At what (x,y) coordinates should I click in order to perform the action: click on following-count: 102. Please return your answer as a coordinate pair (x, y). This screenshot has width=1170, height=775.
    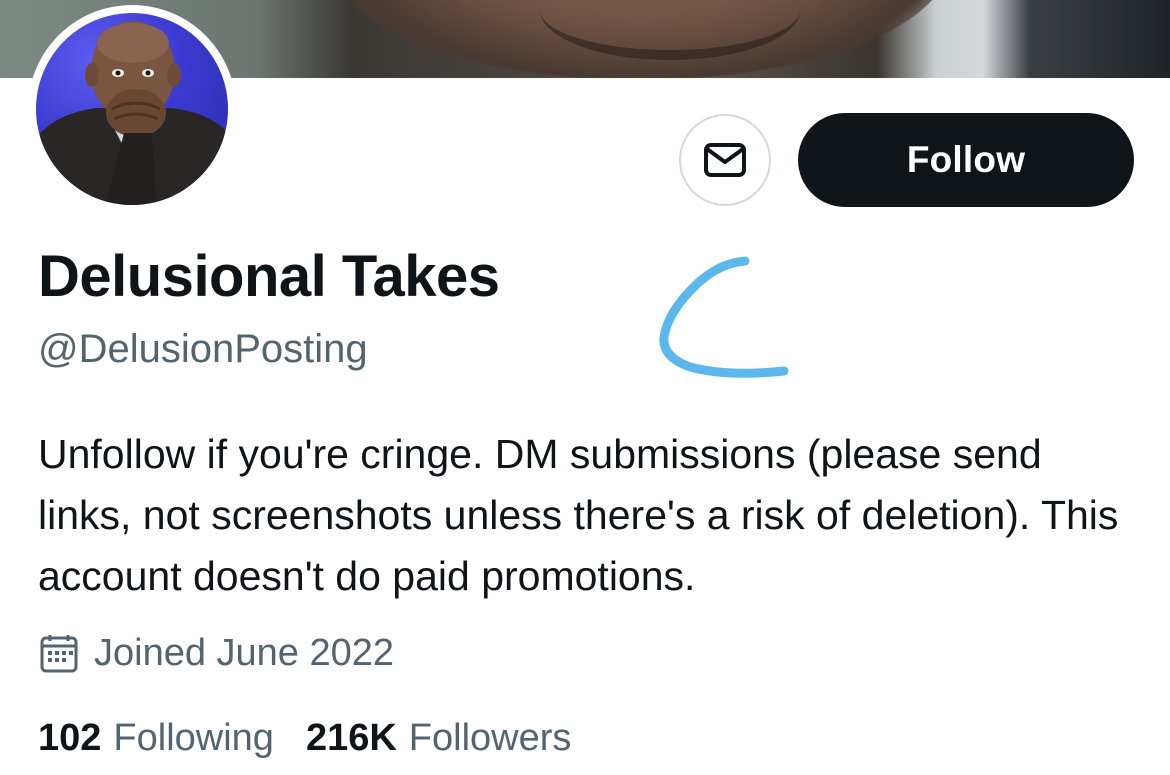
    Looking at the image, I should click on (70, 738).